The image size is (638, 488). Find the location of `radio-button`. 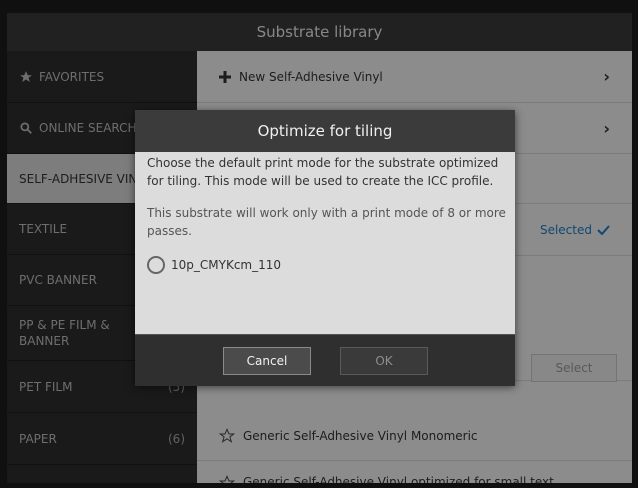

radio-button is located at coordinates (156, 265).